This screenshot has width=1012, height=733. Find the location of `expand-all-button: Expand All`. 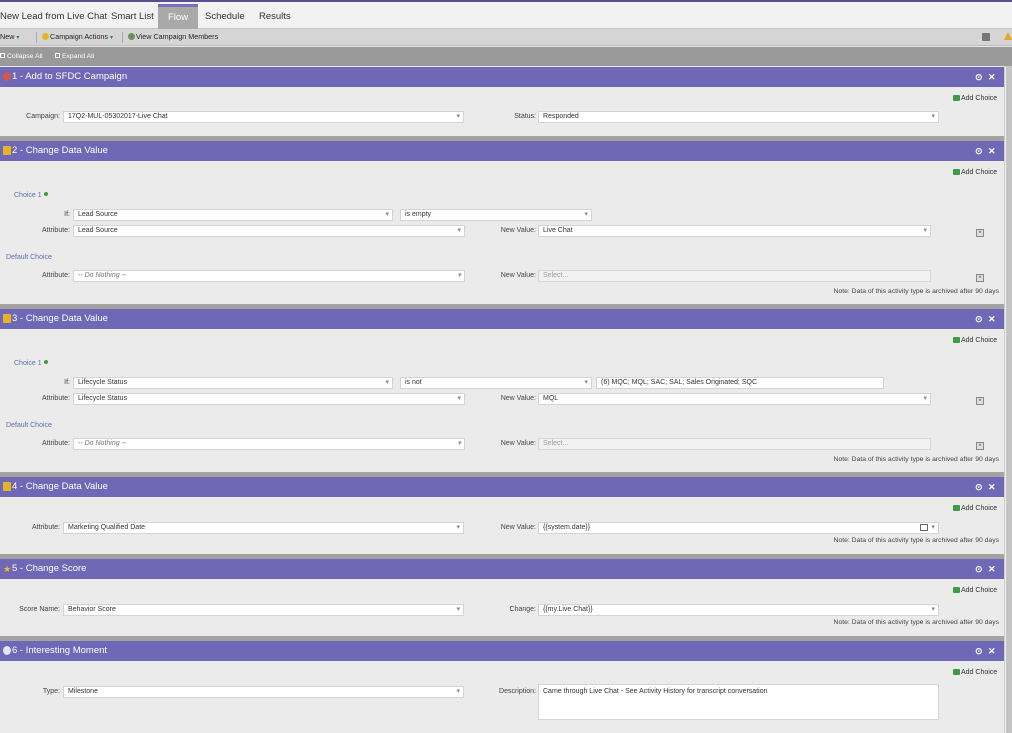

expand-all-button: Expand All is located at coordinates (74, 56).